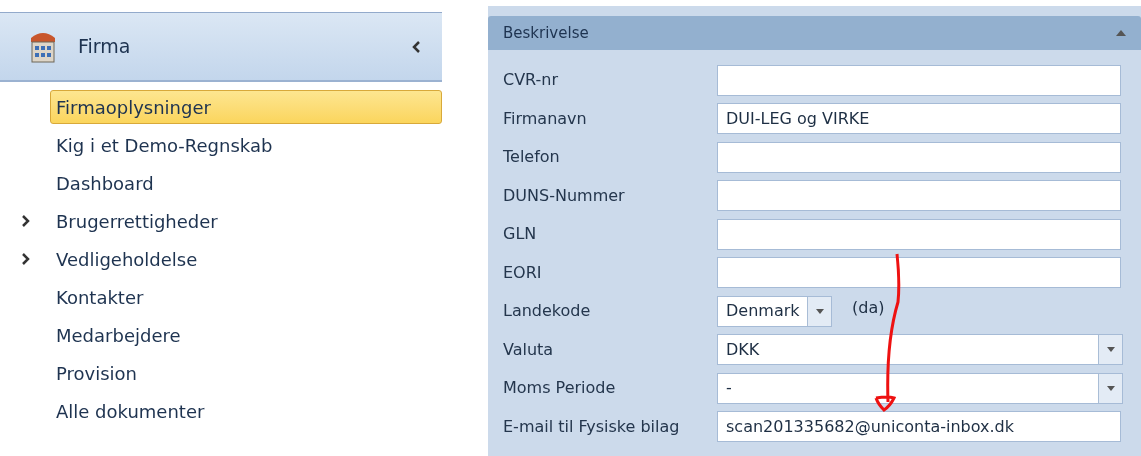  I want to click on nav-item: Vedligeholdelse, so click(246, 259).